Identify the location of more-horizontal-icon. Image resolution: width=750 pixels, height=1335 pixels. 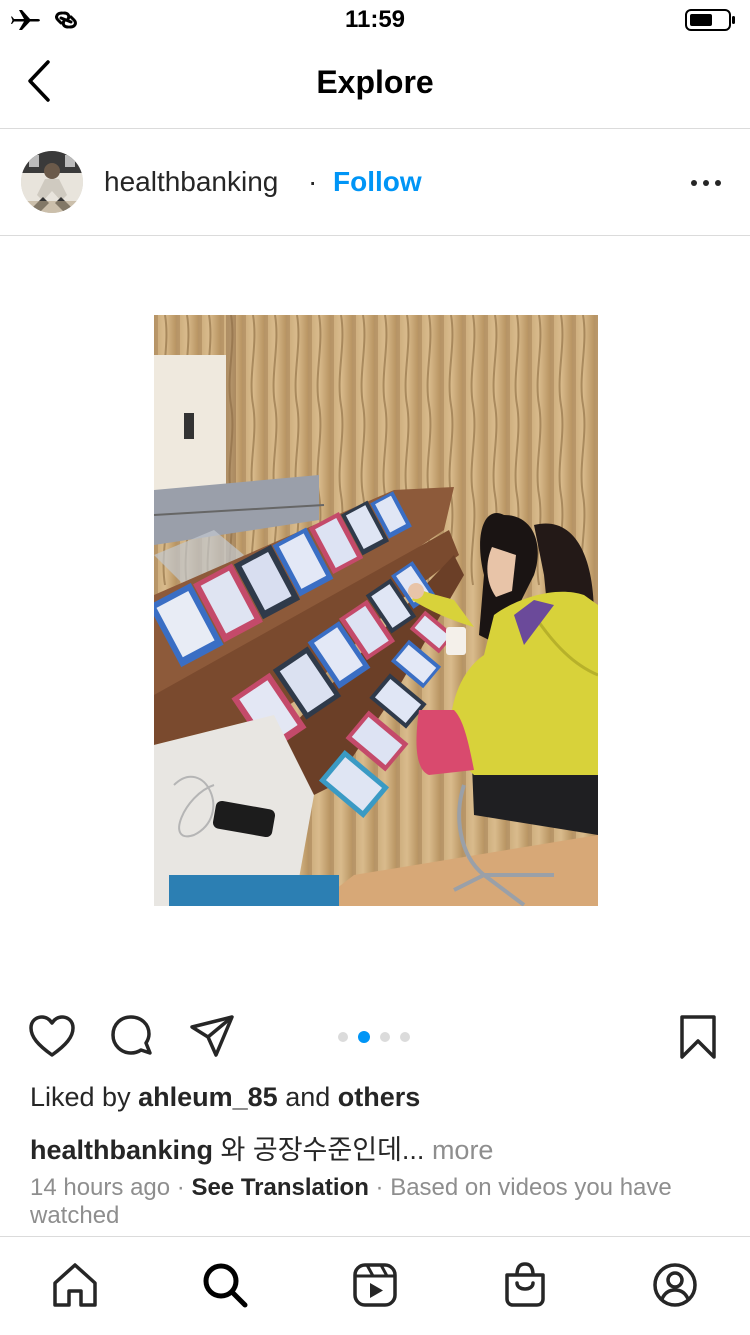
(706, 183).